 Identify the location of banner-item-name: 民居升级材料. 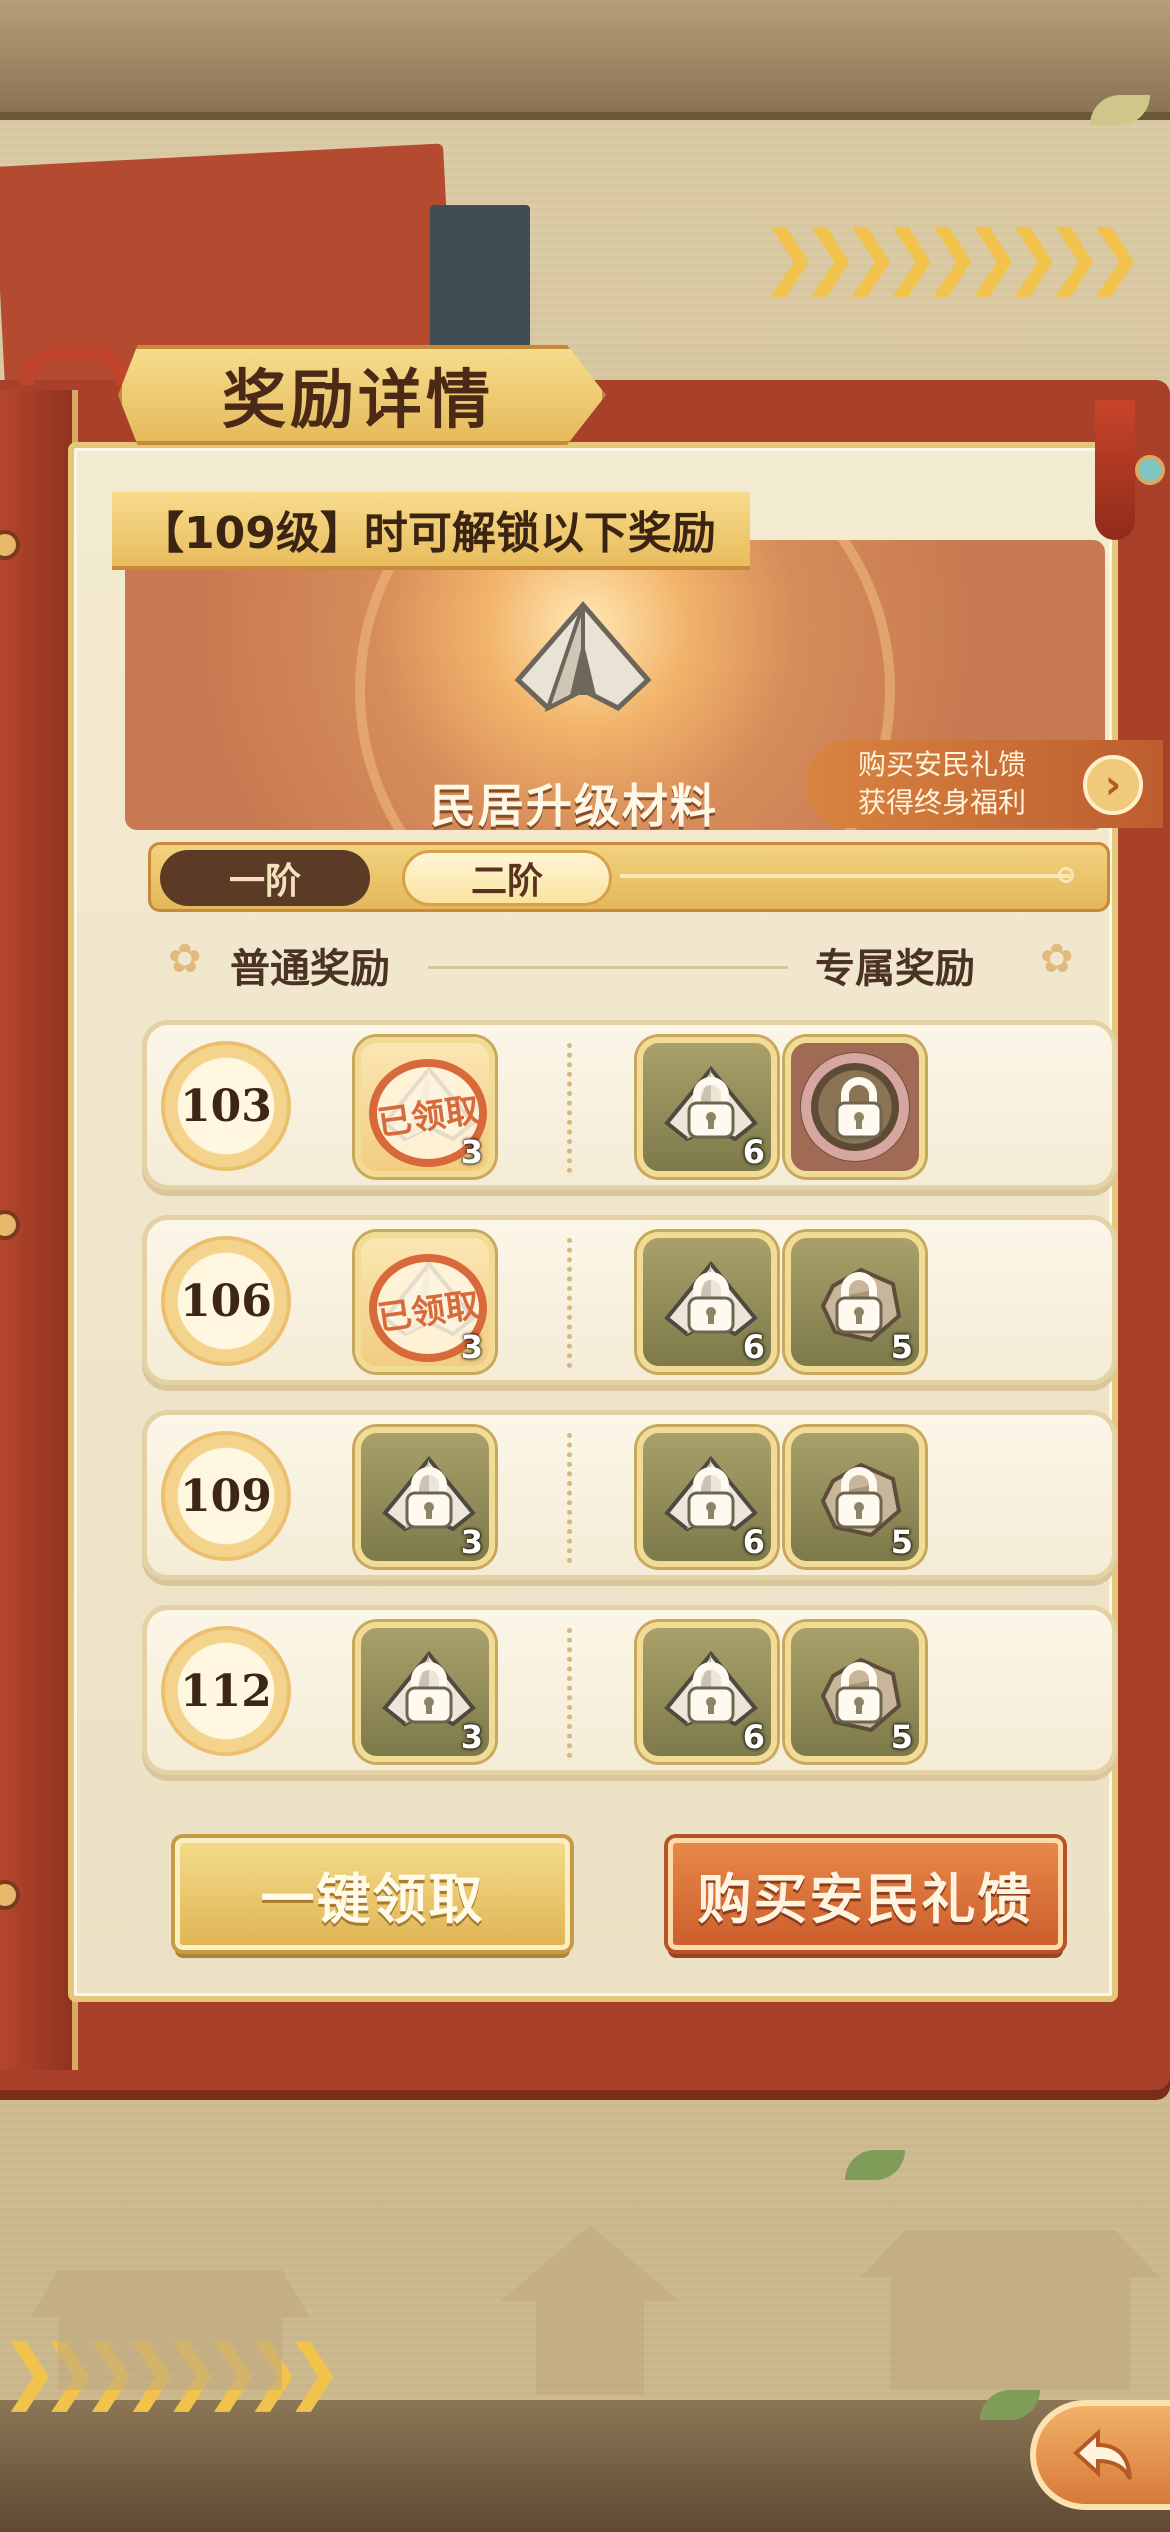
(574, 806).